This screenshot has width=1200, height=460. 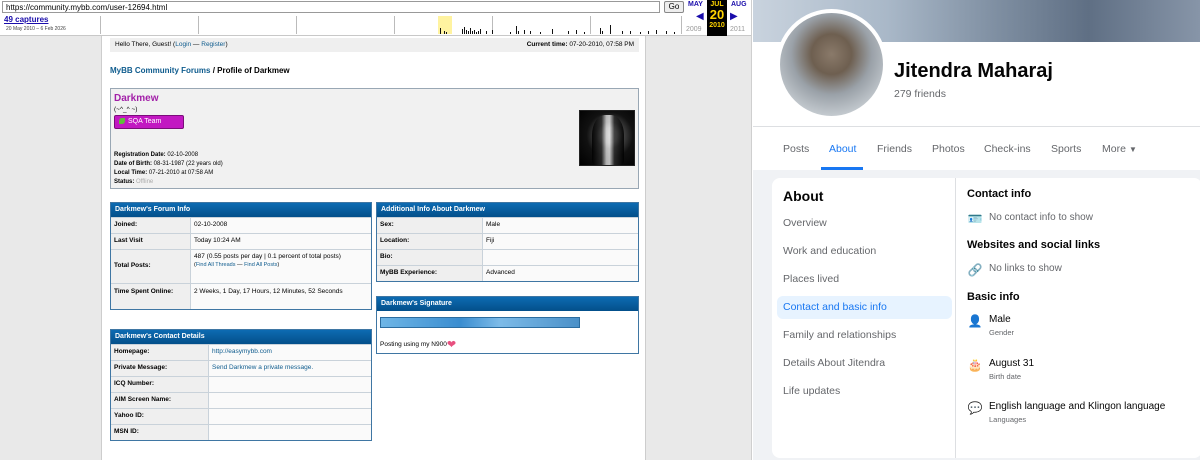 What do you see at coordinates (160, 70) in the screenshot?
I see `breadcrumb-root-link: MyBB Community Forums` at bounding box center [160, 70].